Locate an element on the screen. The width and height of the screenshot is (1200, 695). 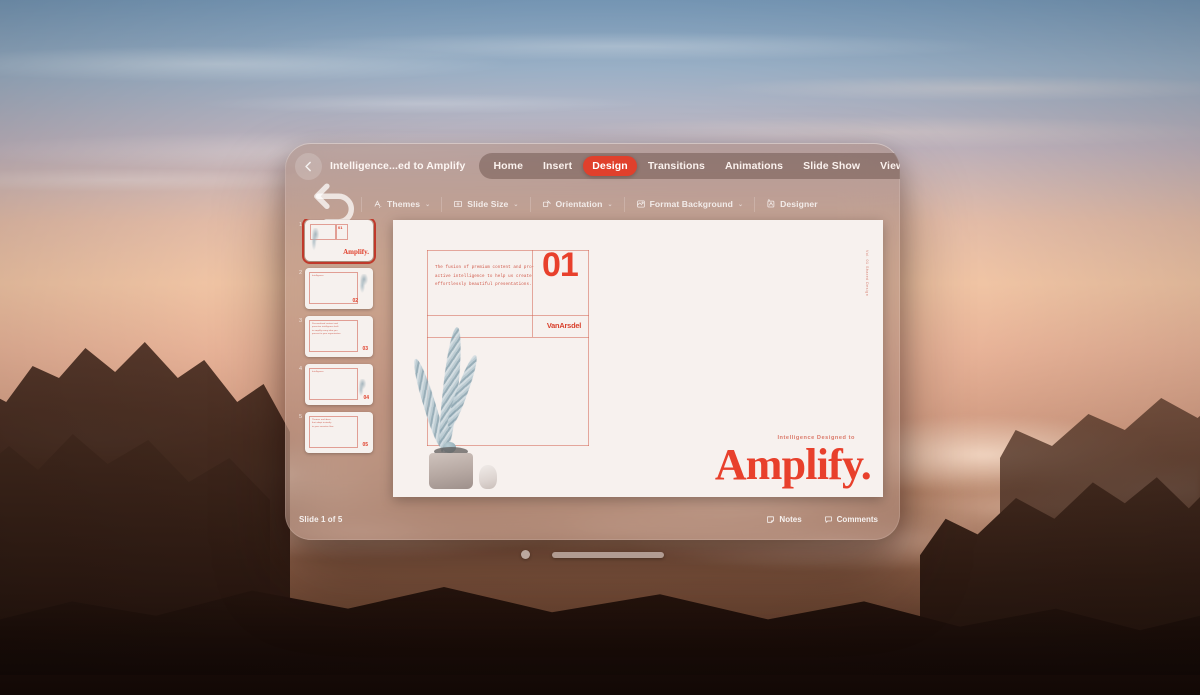
slide-thumbnail-4: Intelligence 04 is located at coordinates (339, 384).